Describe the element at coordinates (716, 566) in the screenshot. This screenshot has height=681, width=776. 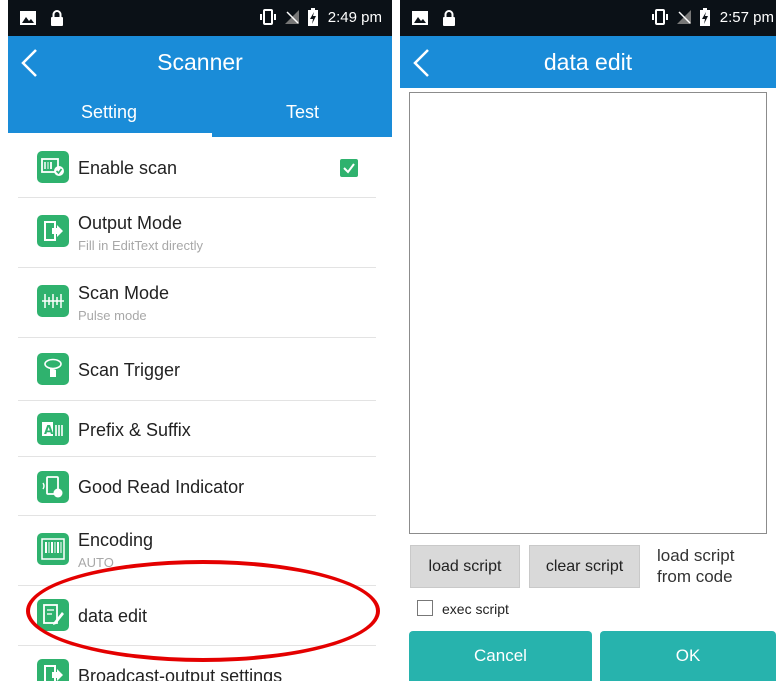
I see `load-script-from-code-button: load script from code` at that location.